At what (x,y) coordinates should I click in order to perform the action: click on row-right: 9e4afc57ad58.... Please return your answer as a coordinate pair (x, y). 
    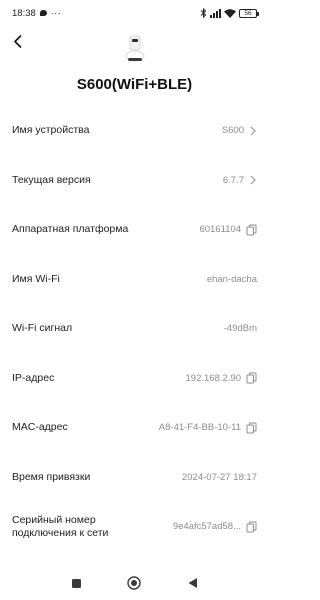
    Looking at the image, I should click on (215, 527).